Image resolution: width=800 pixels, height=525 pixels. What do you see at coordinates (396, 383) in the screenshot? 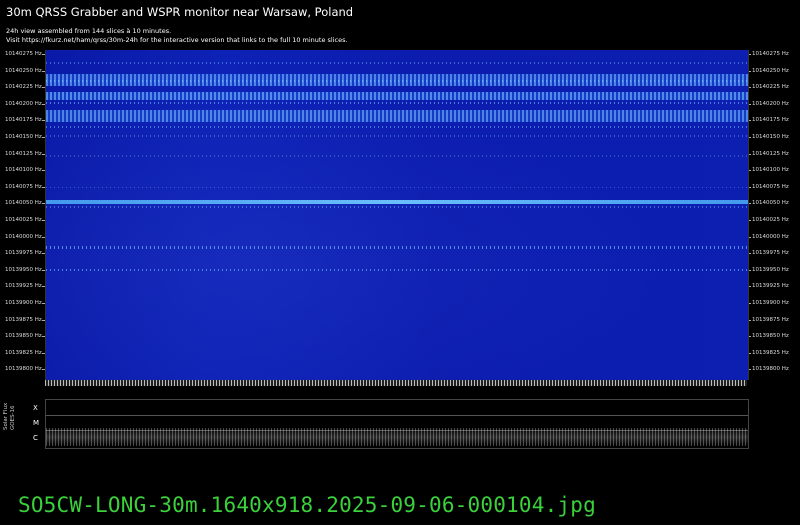
I see `time-scale-strip` at bounding box center [396, 383].